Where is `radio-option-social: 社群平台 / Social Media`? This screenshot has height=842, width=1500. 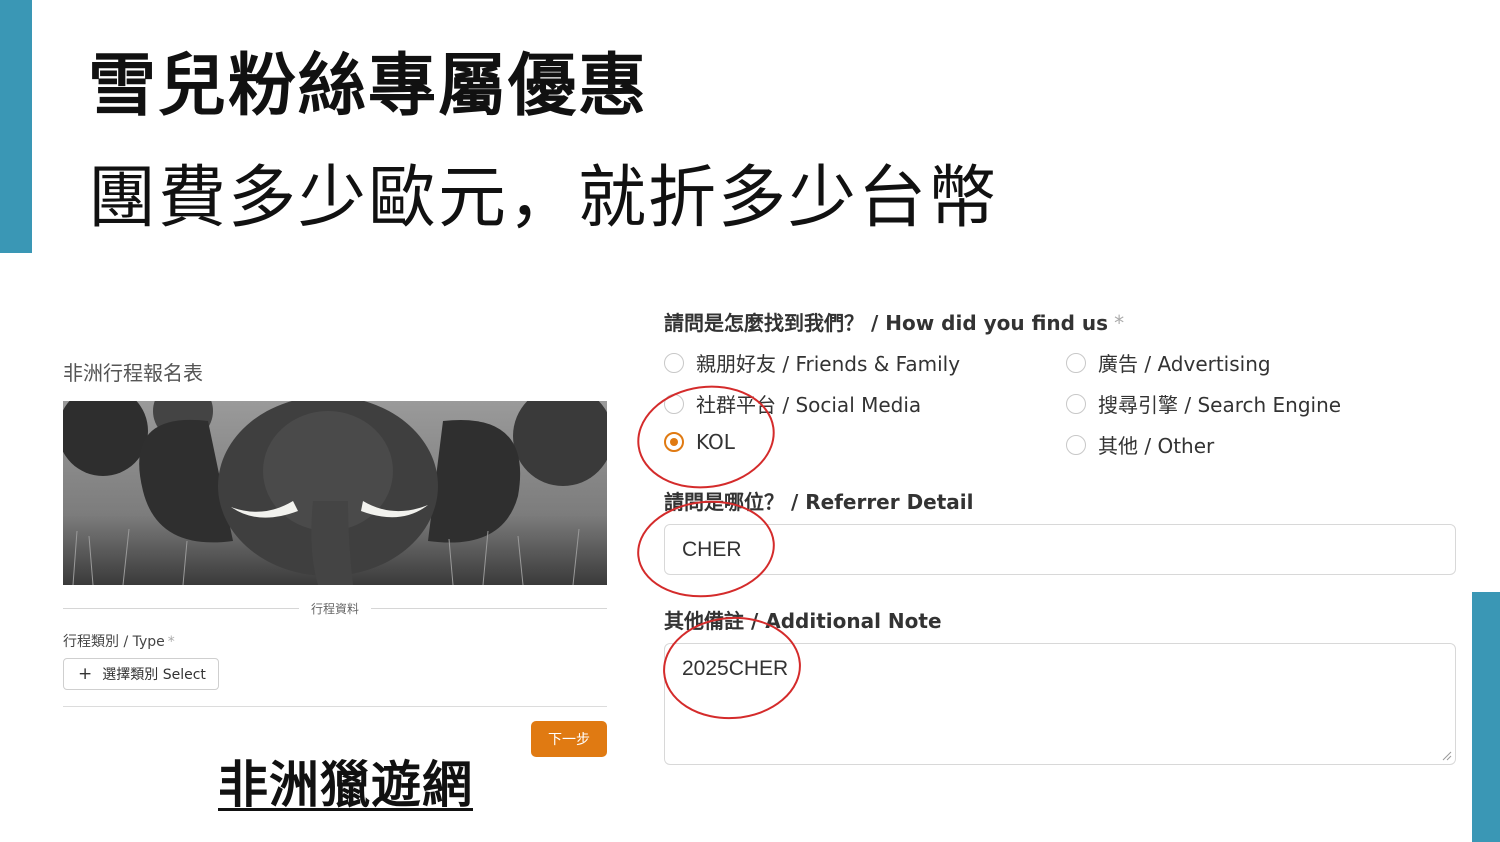
radio-option-social: 社群平台 / Social Media is located at coordinates (792, 403).